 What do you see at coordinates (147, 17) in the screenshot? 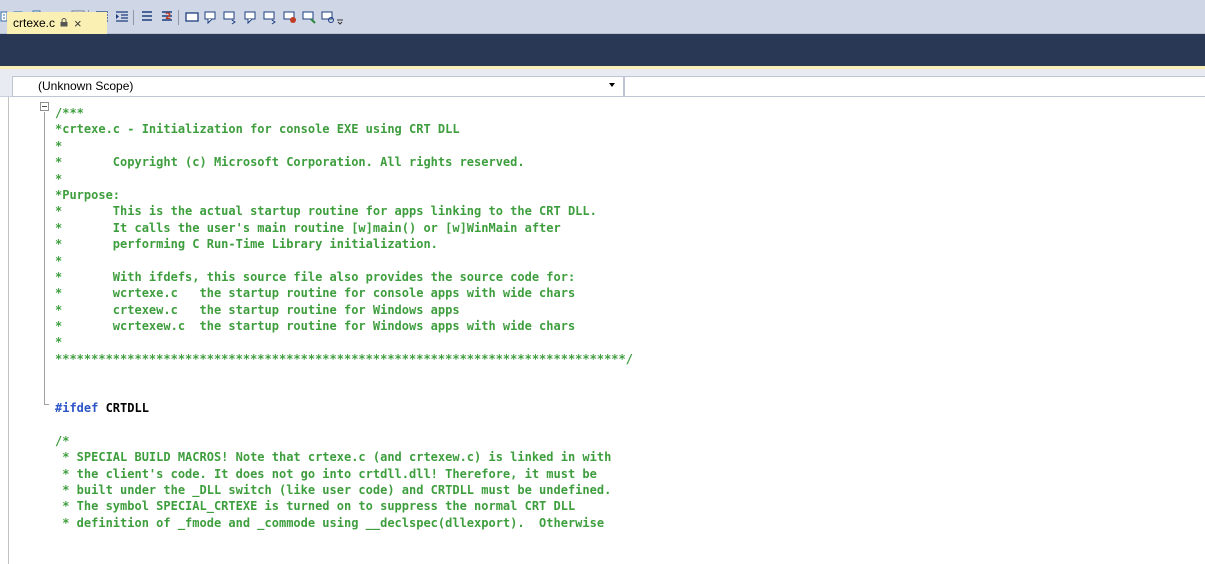
I see `comment-lines-icon` at bounding box center [147, 17].